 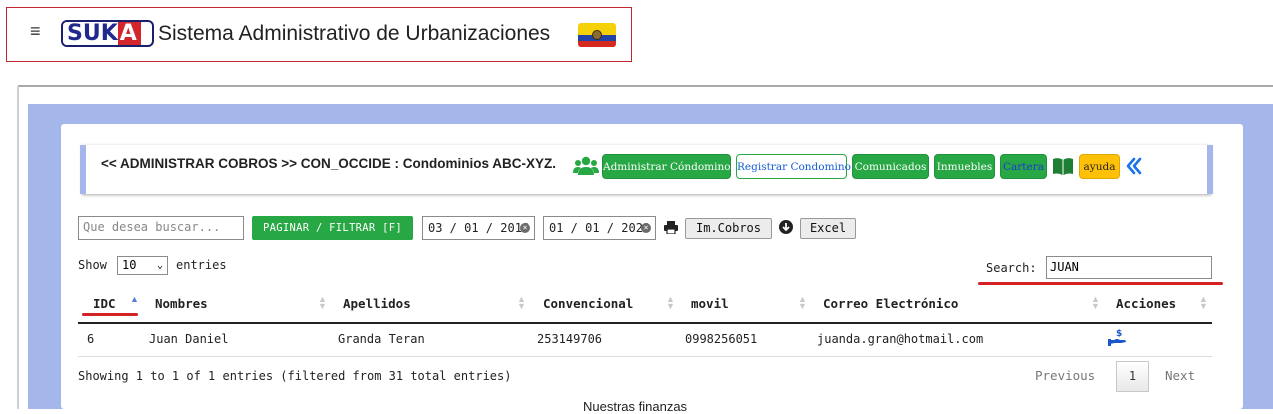 What do you see at coordinates (597, 35) in the screenshot?
I see `ecuador-flag-icon` at bounding box center [597, 35].